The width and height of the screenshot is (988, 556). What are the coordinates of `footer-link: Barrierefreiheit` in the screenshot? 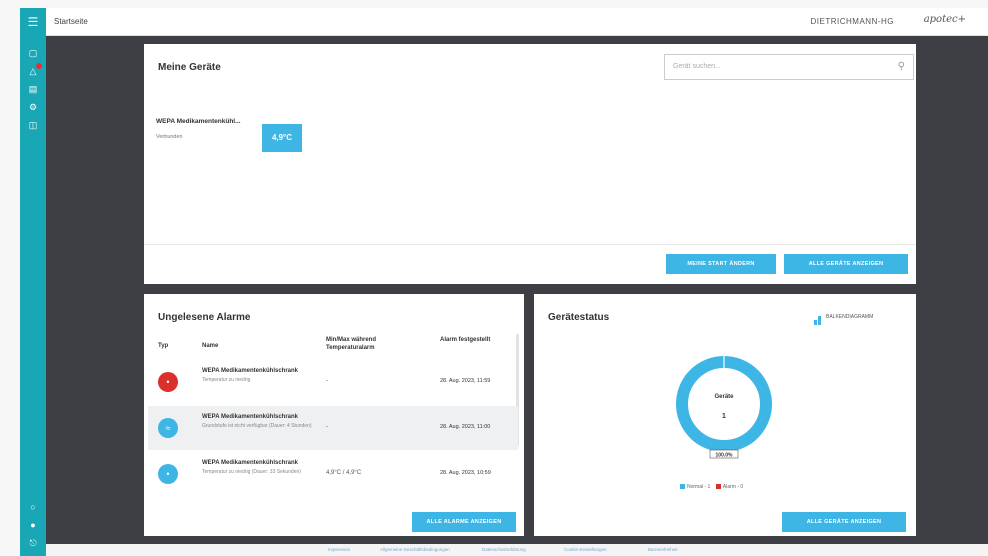 It's located at (663, 549).